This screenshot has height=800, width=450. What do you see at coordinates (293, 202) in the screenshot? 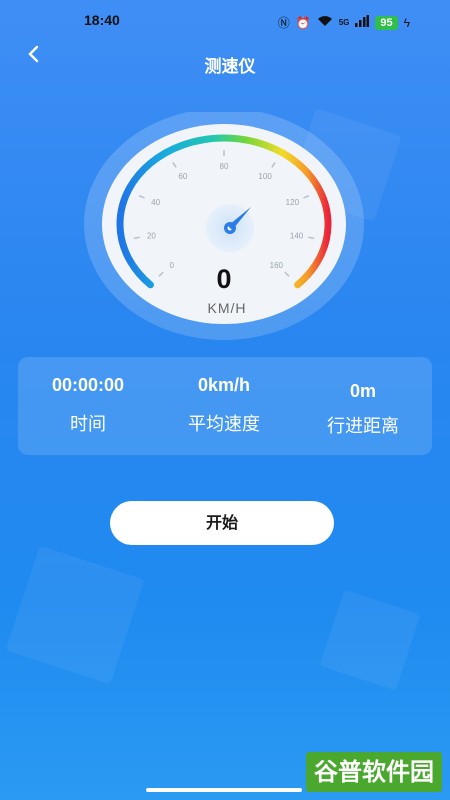
I see `gauge-tick-label: 120` at bounding box center [293, 202].